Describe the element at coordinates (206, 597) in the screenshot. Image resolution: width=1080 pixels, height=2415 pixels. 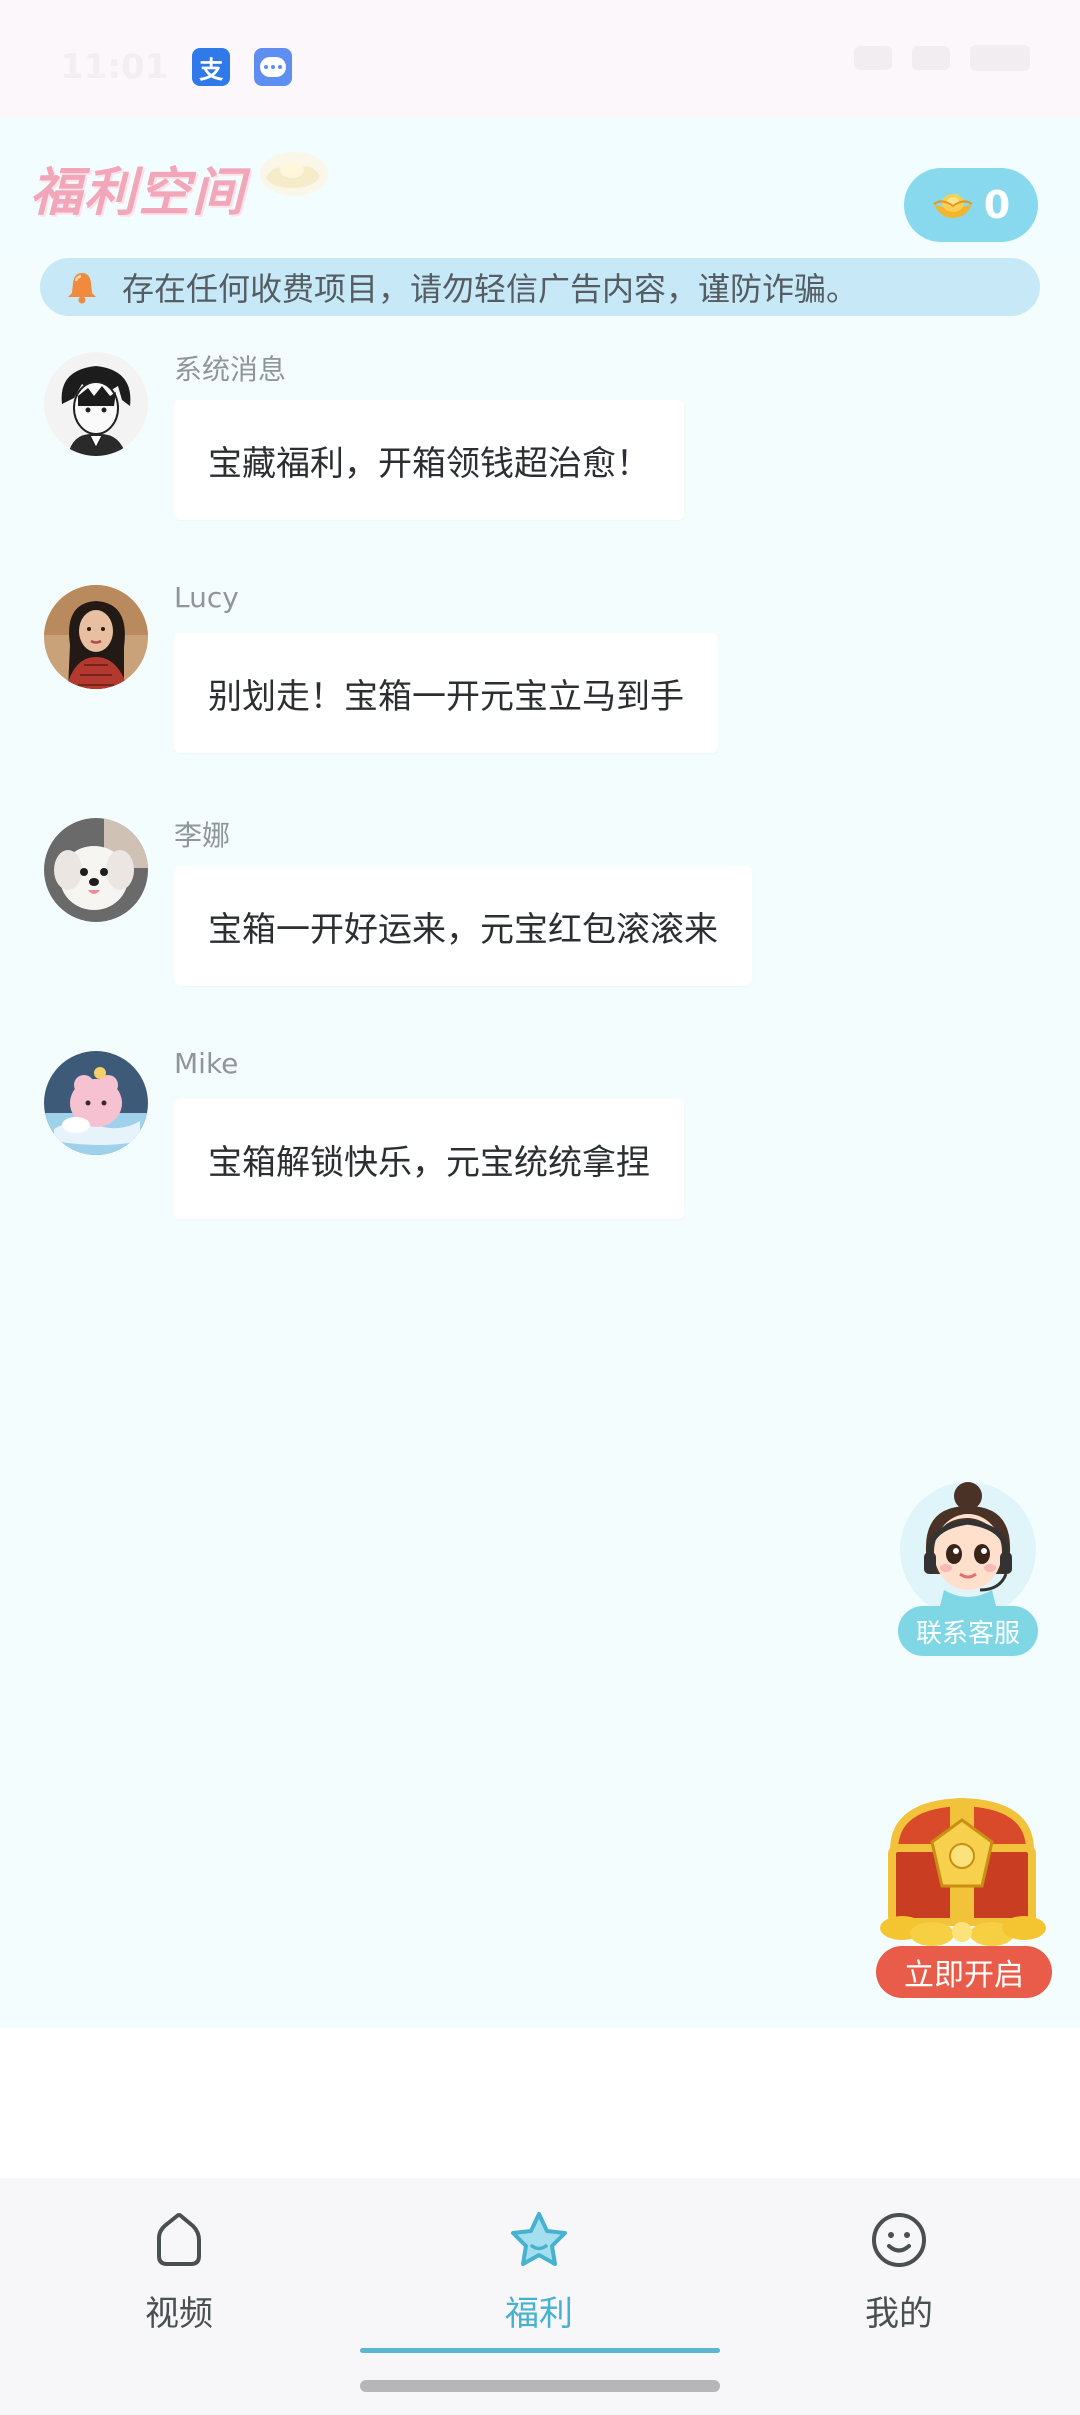
I see `message-sender: Lucy` at that location.